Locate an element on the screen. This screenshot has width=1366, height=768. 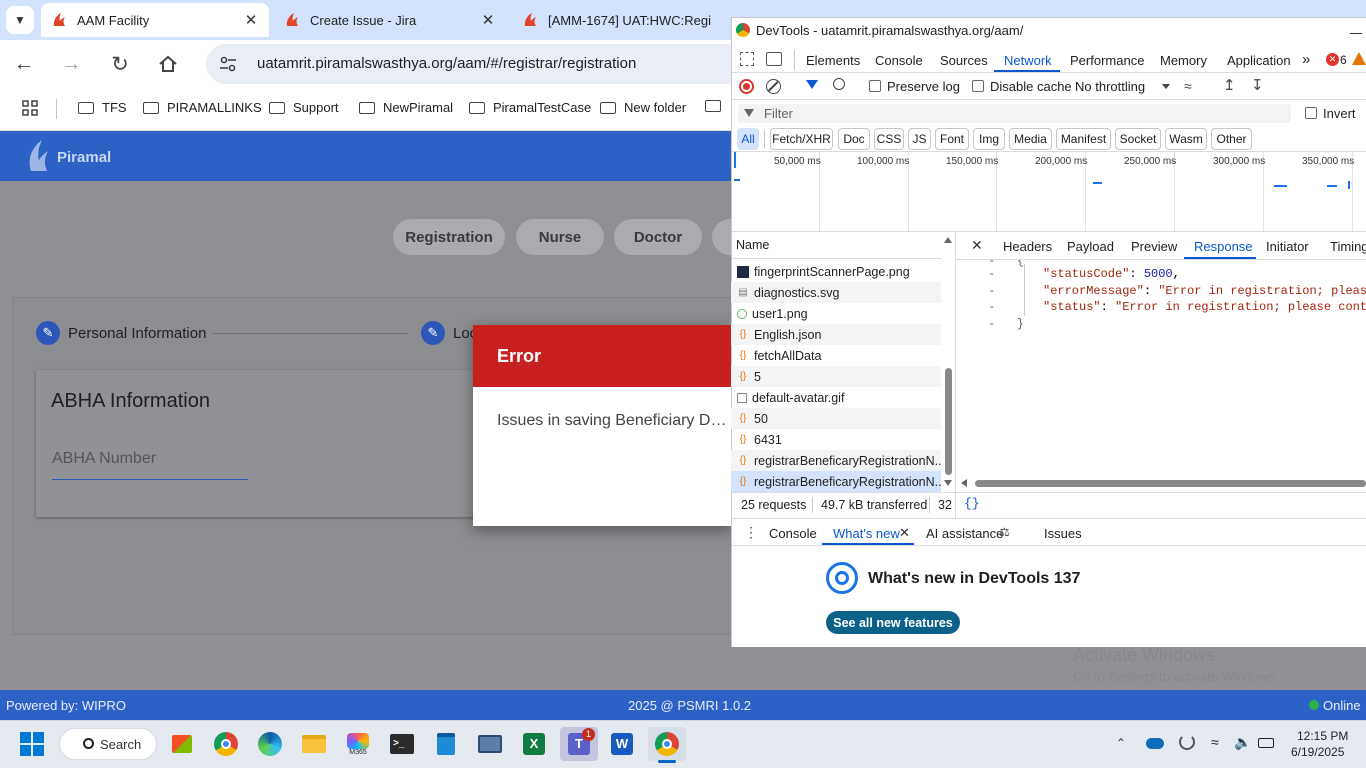
type-filter-js: JS is located at coordinates (919, 139).